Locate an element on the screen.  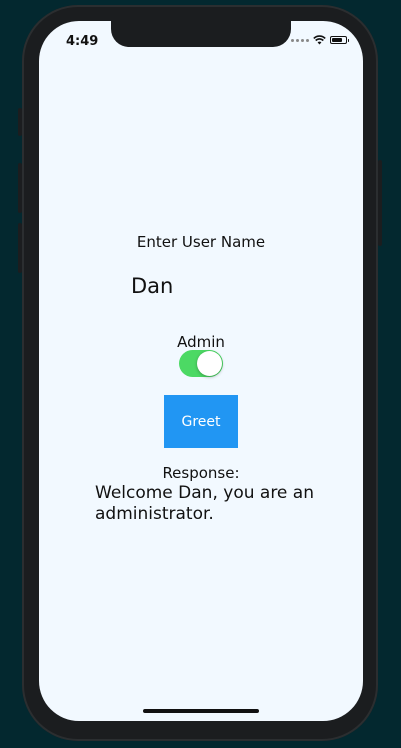
user-name-input is located at coordinates (221, 286).